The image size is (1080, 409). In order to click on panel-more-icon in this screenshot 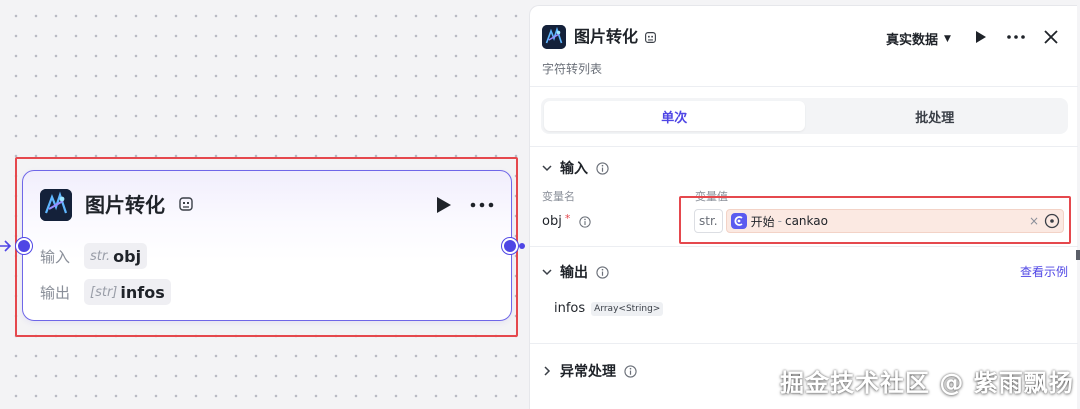, I will do `click(1016, 37)`.